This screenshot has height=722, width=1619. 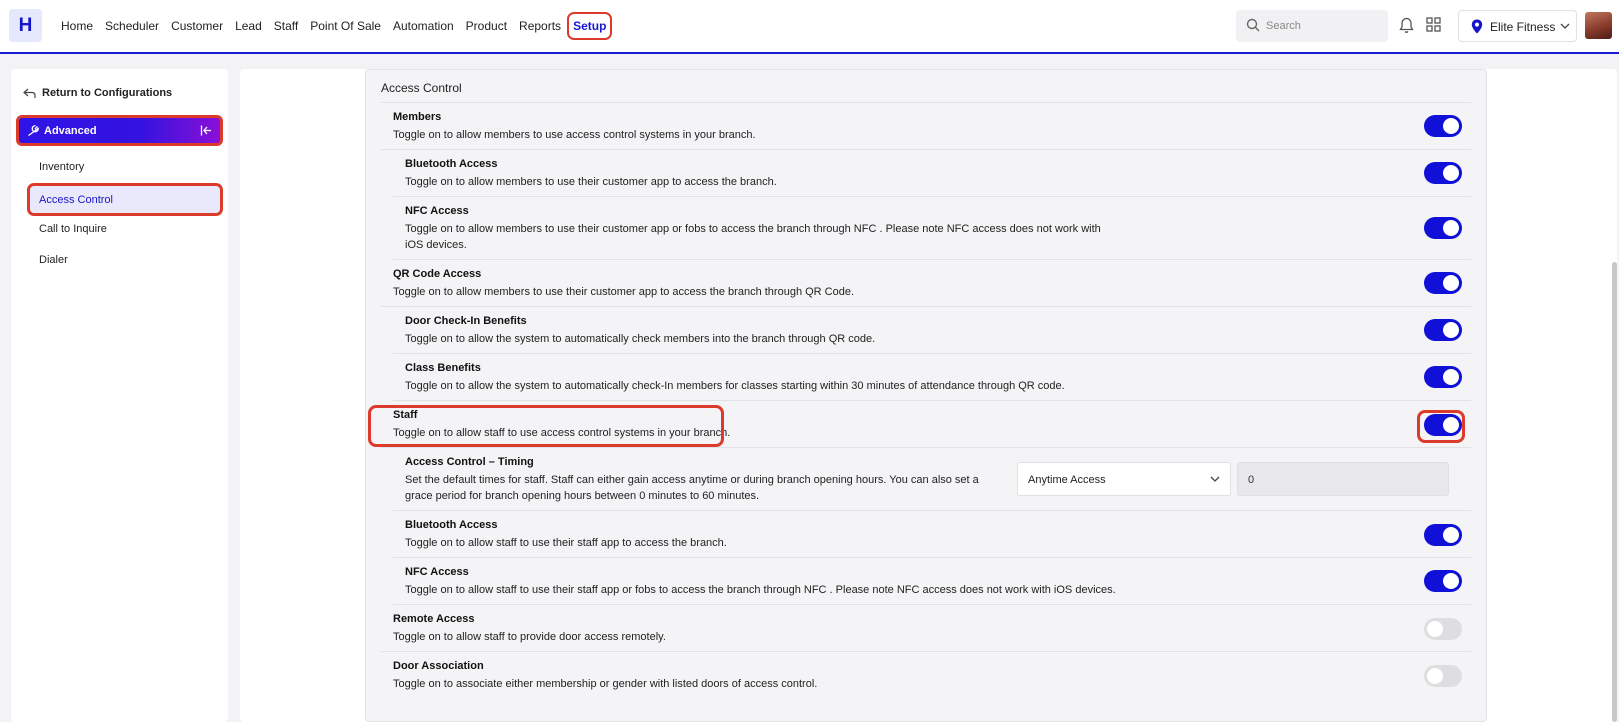 I want to click on nav-home: Home, so click(x=77, y=26).